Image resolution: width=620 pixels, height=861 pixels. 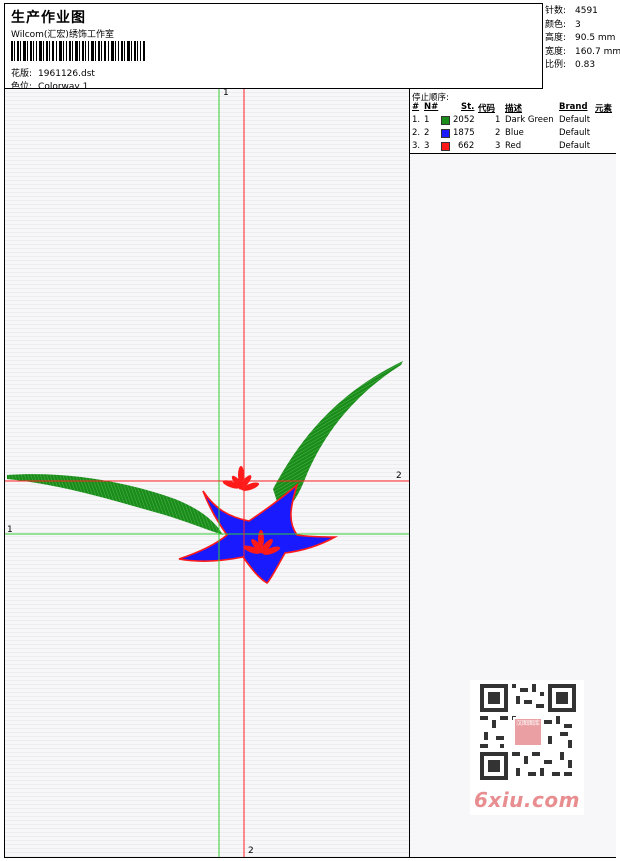 What do you see at coordinates (582, 51) in the screenshot?
I see `stat-width: 宽度: 160.7 mm` at bounding box center [582, 51].